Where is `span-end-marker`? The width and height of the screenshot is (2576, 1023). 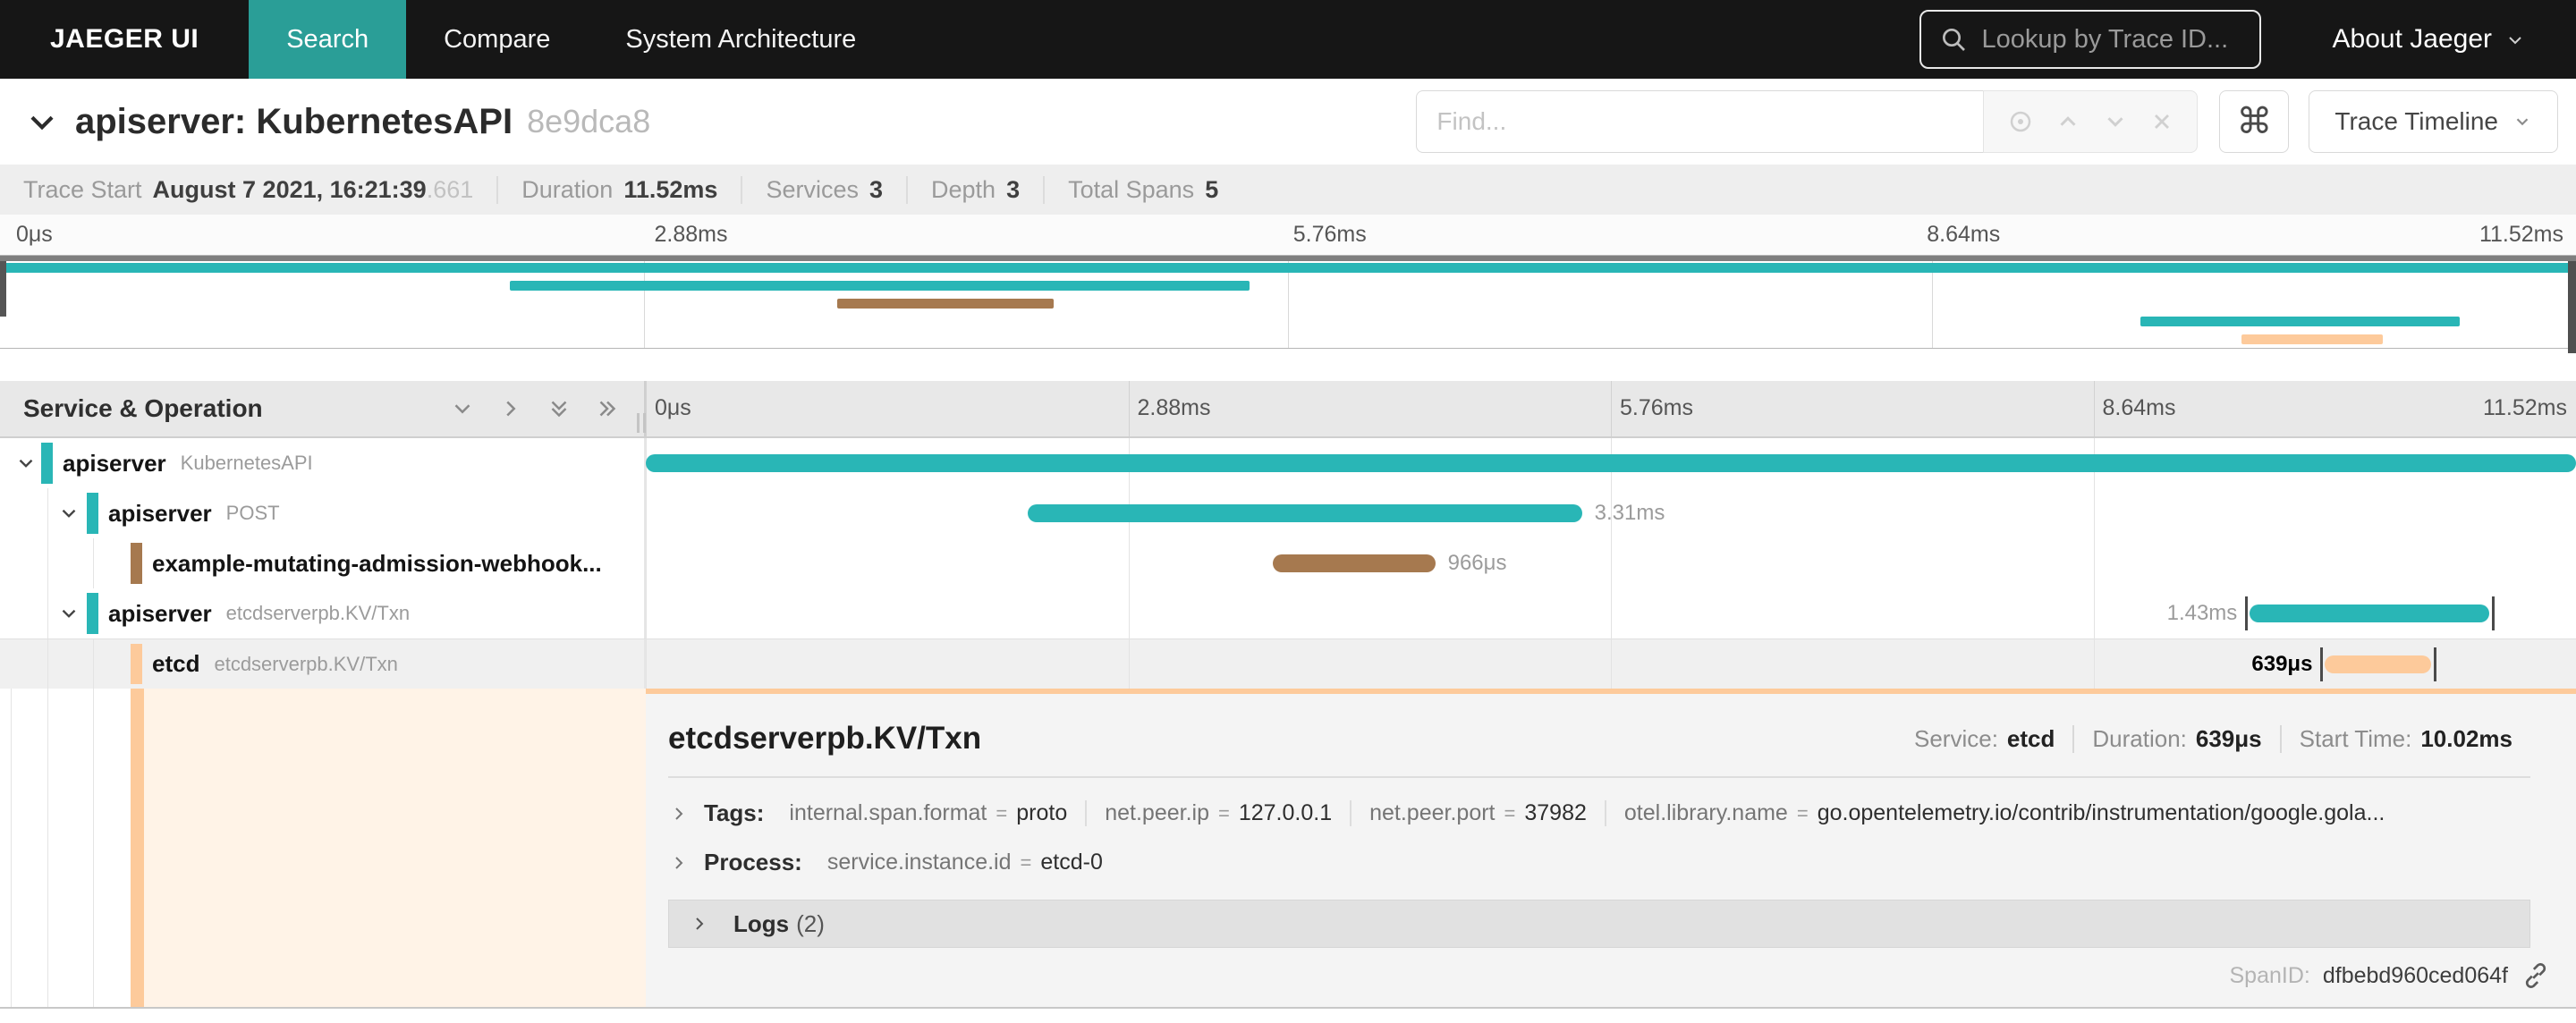
span-end-marker is located at coordinates (2493, 613).